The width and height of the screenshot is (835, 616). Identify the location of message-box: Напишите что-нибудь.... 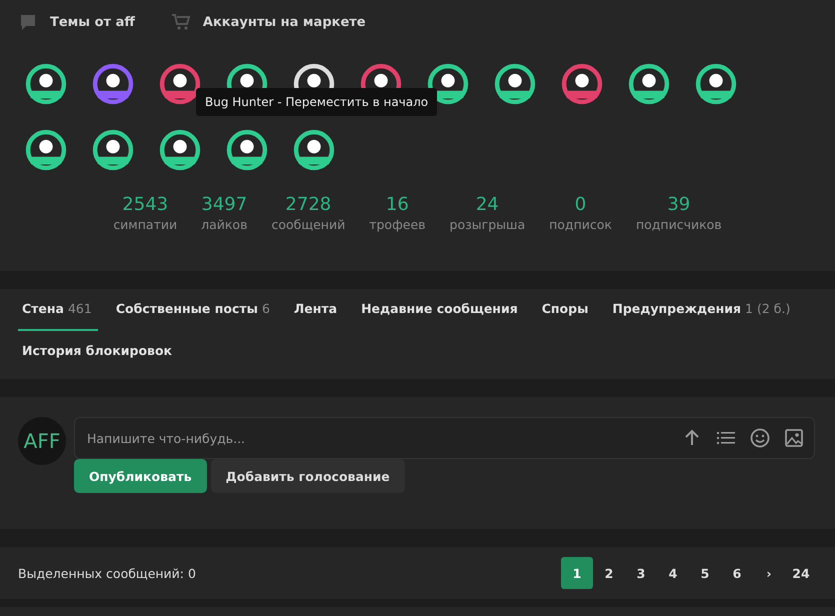
(444, 438).